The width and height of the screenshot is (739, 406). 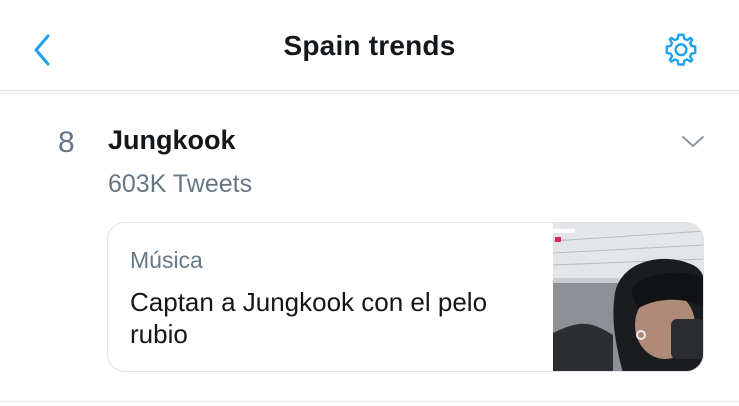 I want to click on news-category: Música, so click(x=166, y=260).